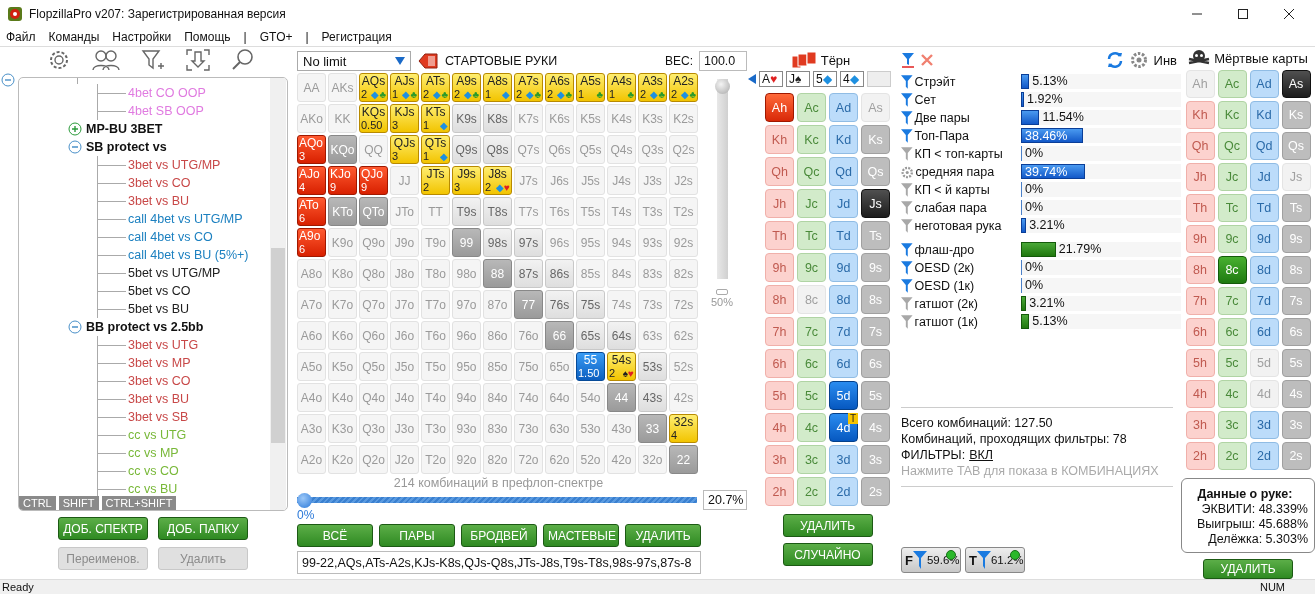 This screenshot has width=1315, height=594. Describe the element at coordinates (373, 118) in the screenshot. I see `hand-cell: KQs 0.50` at that location.